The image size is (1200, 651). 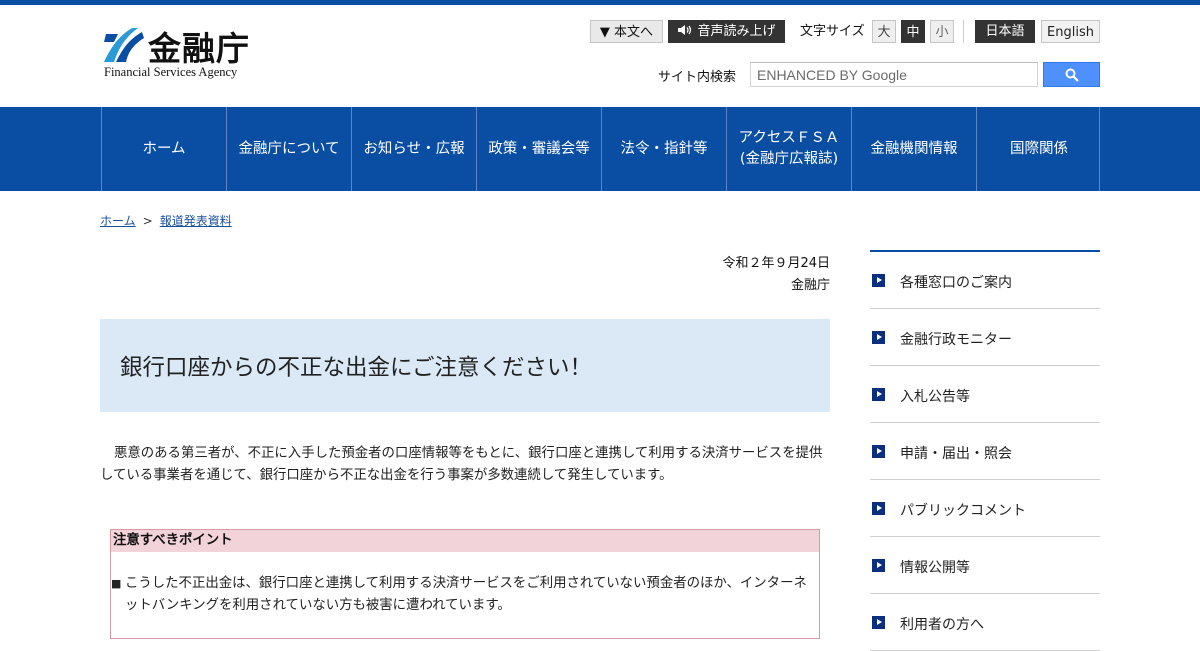 What do you see at coordinates (163, 149) in the screenshot?
I see `nav-item-home: ホーム` at bounding box center [163, 149].